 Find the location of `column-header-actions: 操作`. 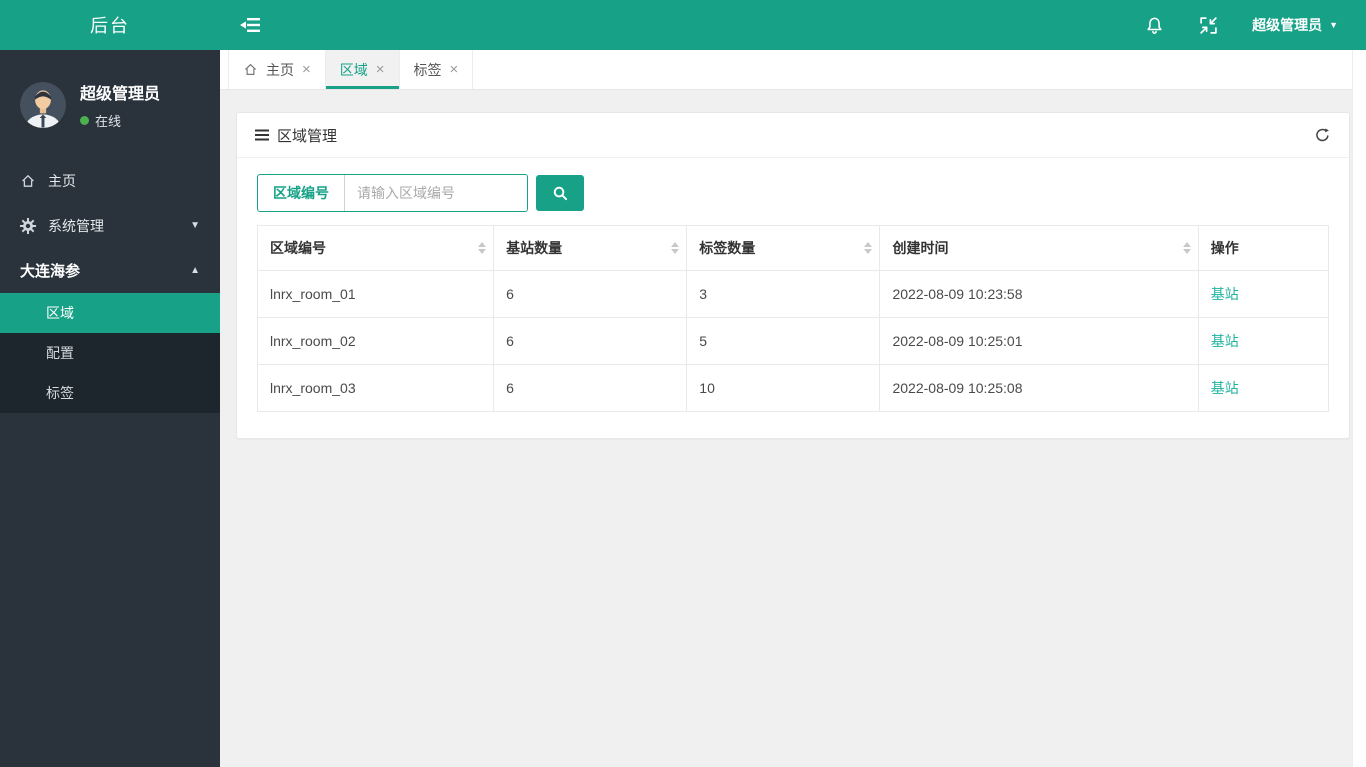

column-header-actions: 操作 is located at coordinates (1263, 248).